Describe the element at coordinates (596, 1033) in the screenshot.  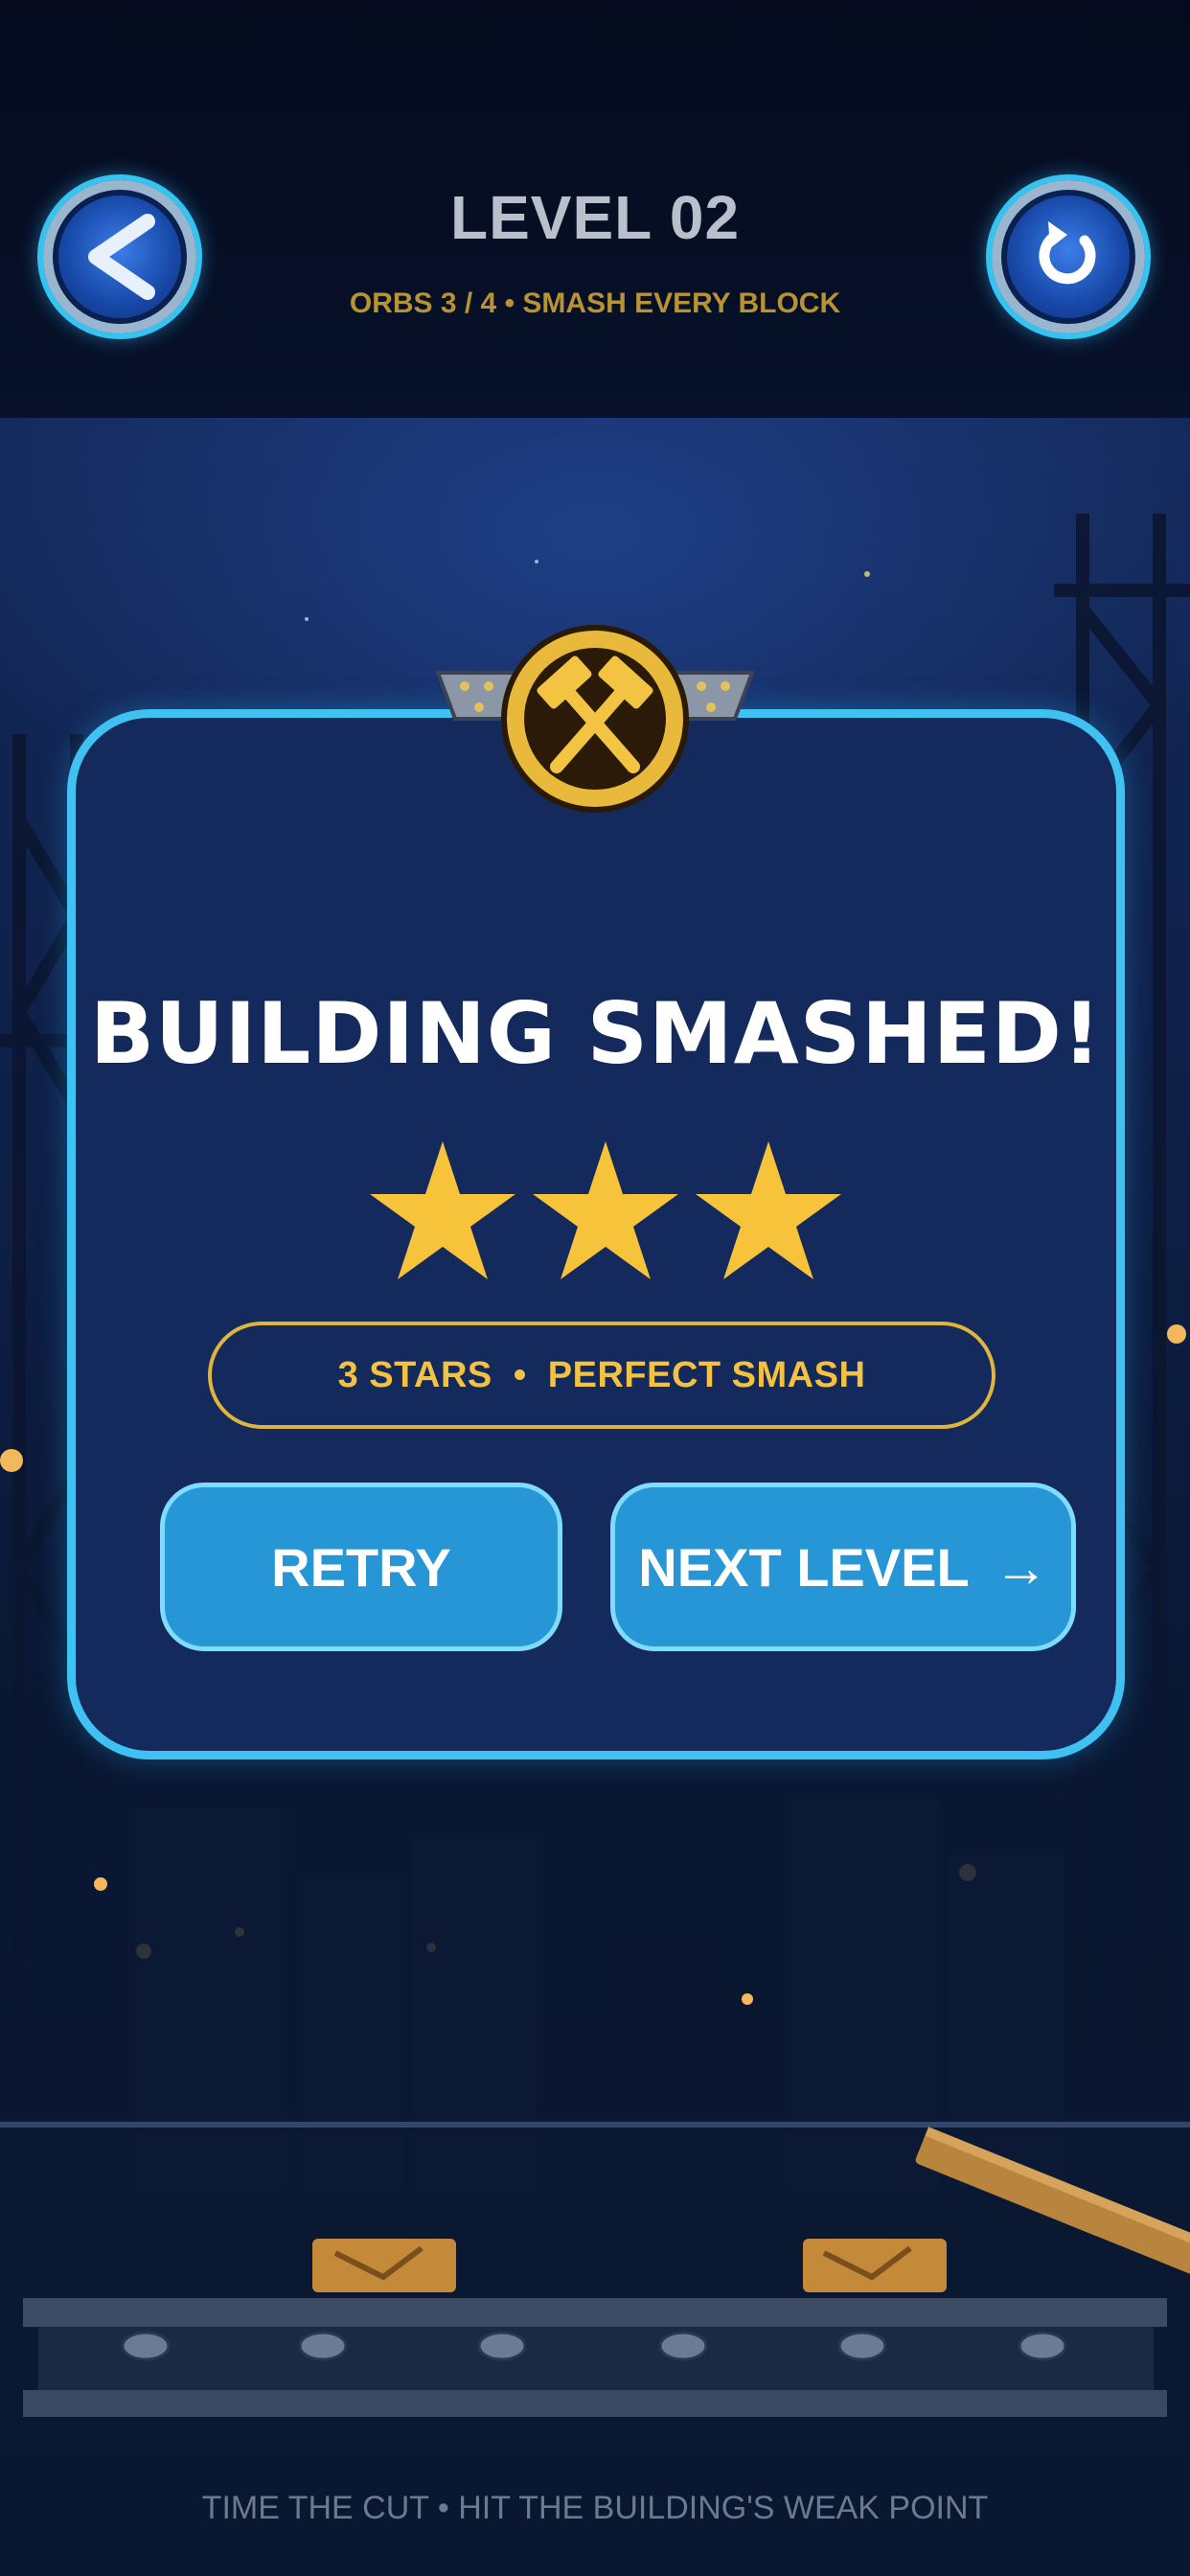
I see `panel-title: BUILDING SMASHED!` at that location.